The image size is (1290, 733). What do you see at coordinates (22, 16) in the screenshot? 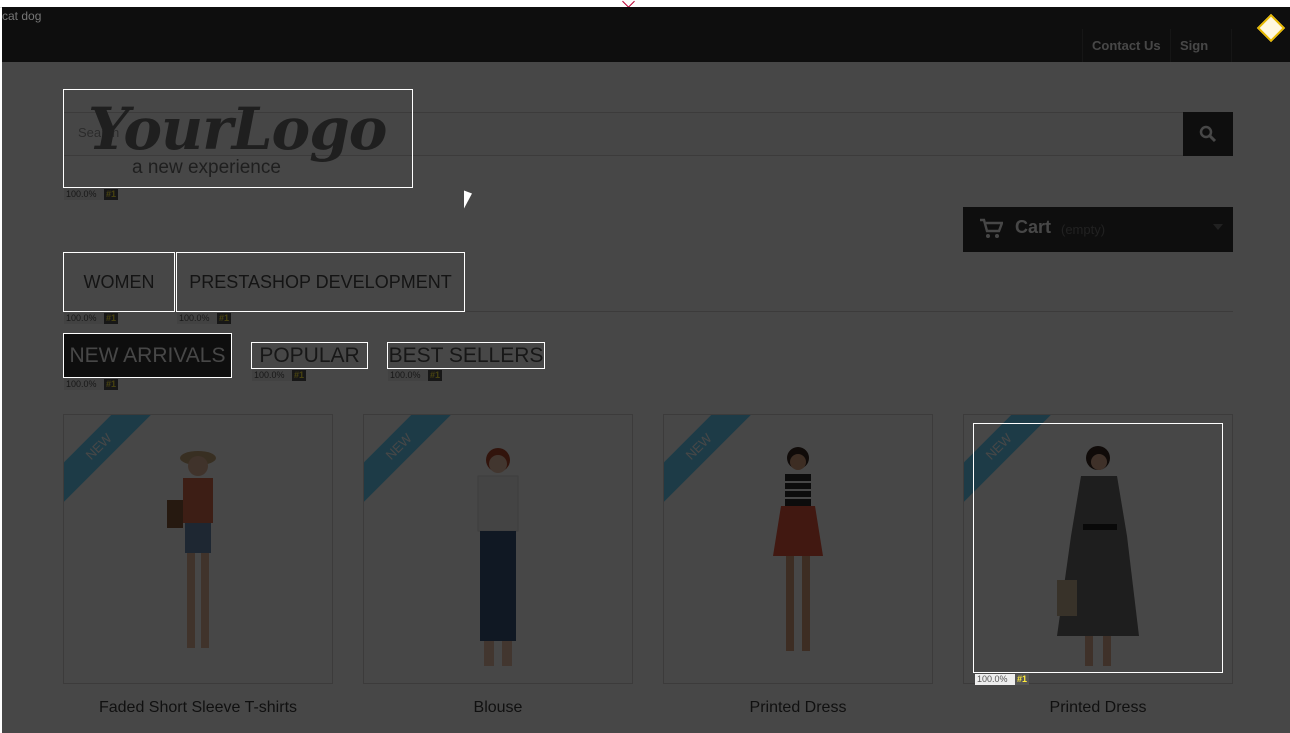
I see `corner-label: cat dog` at bounding box center [22, 16].